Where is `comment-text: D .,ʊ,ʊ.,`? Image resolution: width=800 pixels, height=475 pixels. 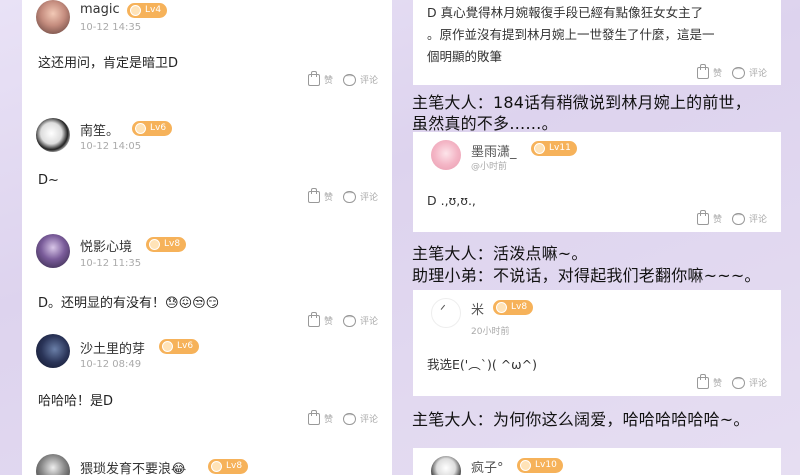
comment-text: D .,ʊ,ʊ., is located at coordinates (451, 200).